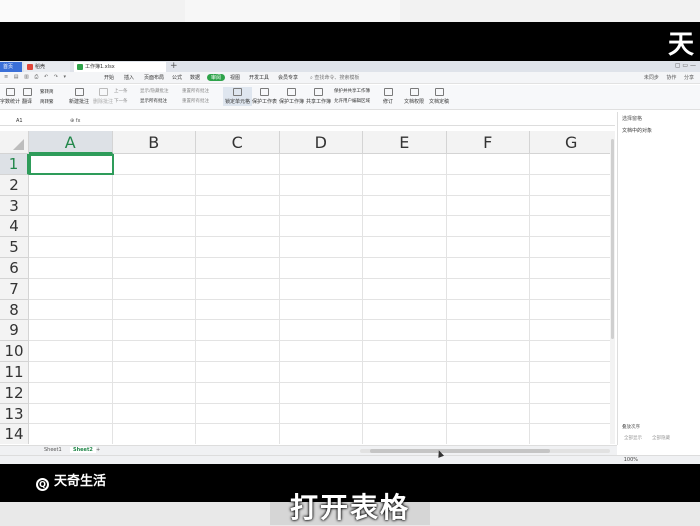 This screenshot has width=700, height=526. I want to click on vertical-scrollbar, so click(612, 287).